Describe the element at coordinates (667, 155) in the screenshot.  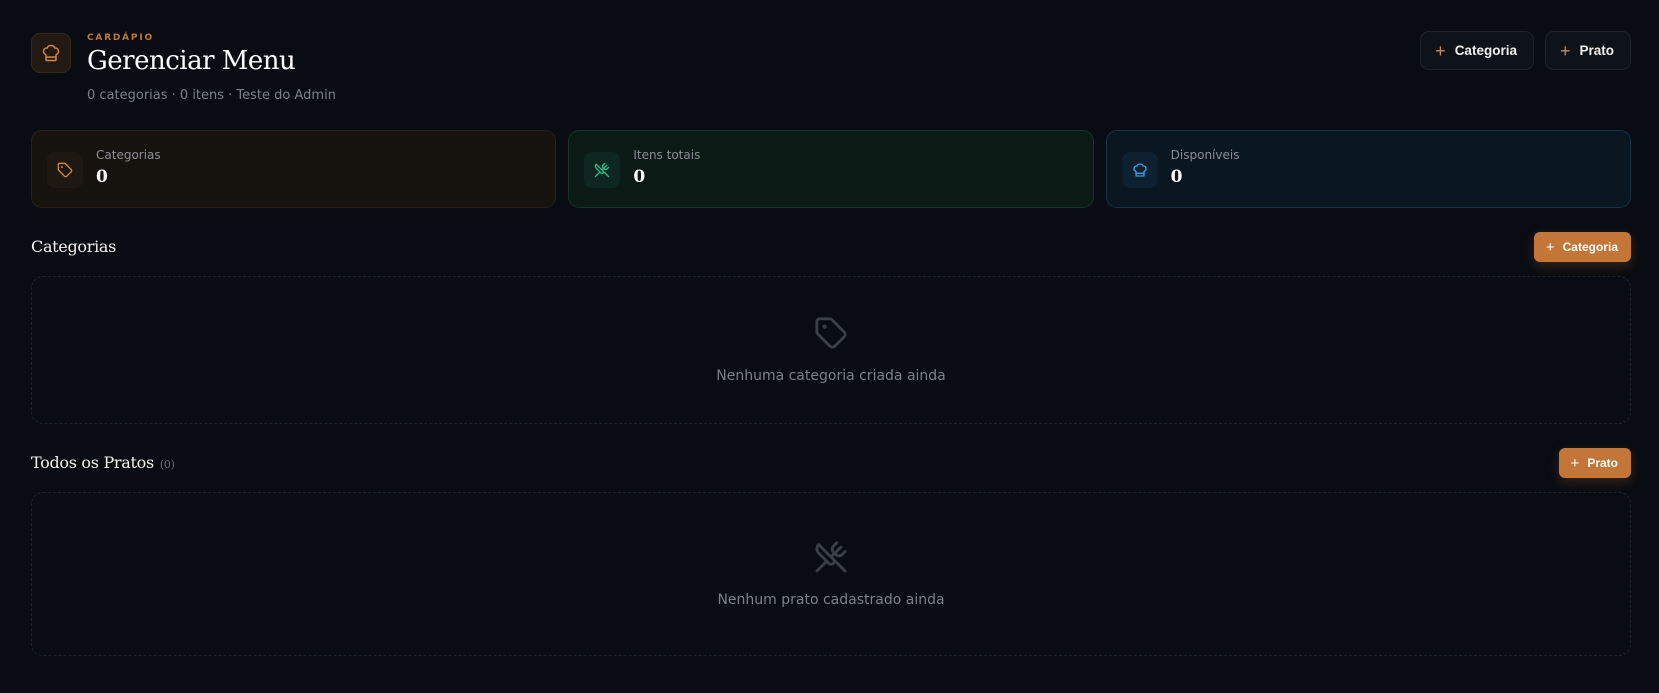
I see `stat-label: Itens totais` at that location.